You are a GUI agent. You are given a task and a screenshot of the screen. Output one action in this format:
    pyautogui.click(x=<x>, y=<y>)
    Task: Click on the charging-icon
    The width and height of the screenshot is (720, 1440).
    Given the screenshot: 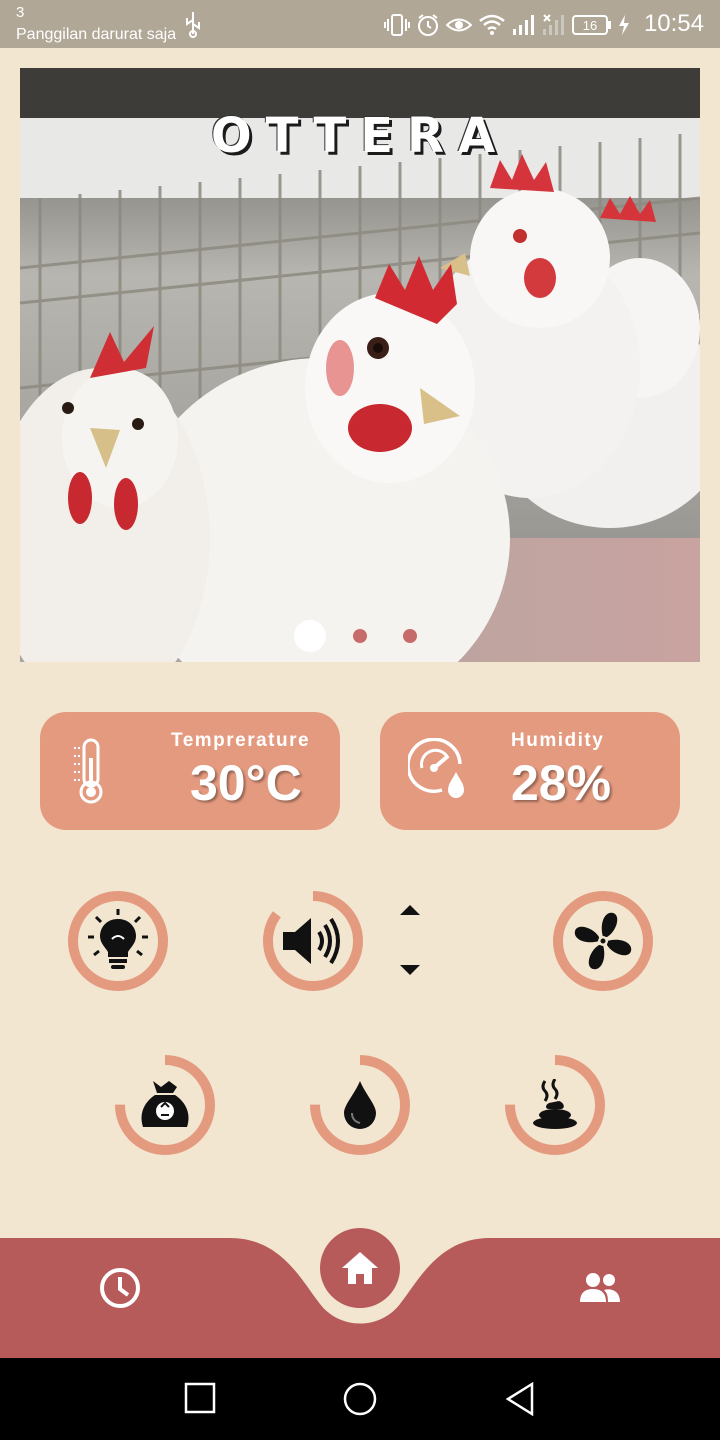 What is the action you would take?
    pyautogui.click(x=624, y=25)
    